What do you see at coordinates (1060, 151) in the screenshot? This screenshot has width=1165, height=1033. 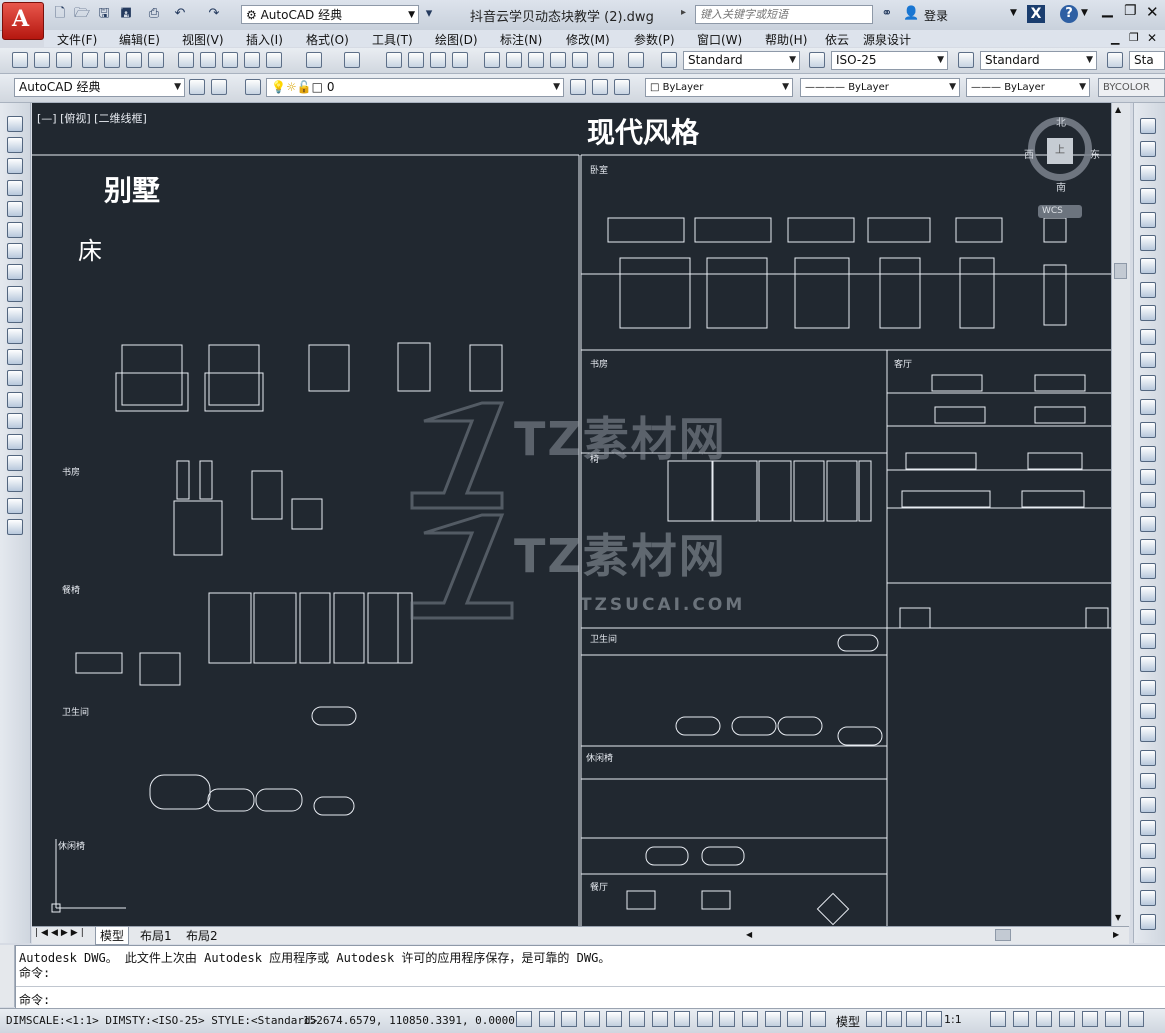 I see `viewcube-face: 上` at bounding box center [1060, 151].